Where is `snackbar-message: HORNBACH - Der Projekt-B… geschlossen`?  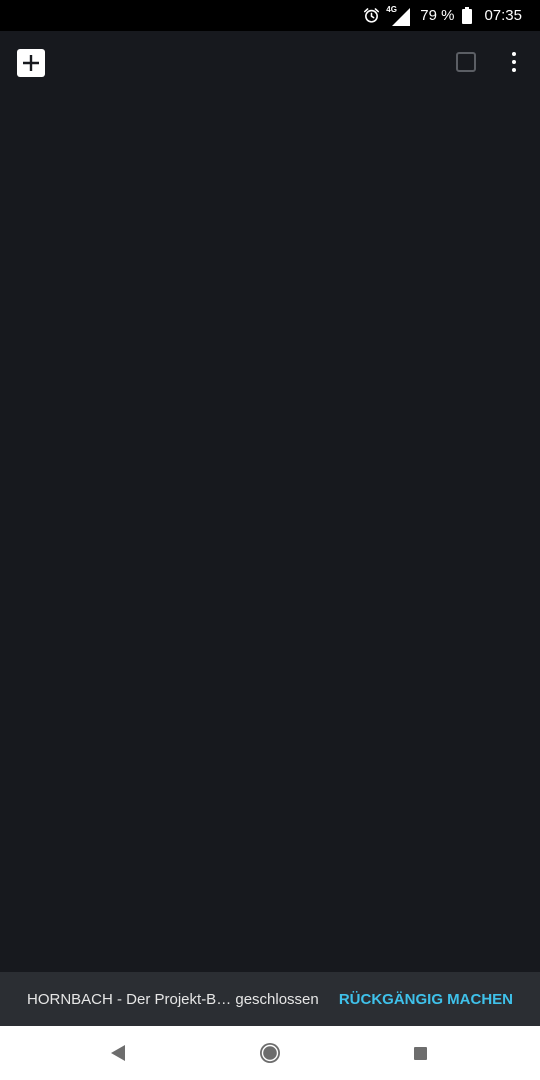
snackbar-message: HORNBACH - Der Projekt-B… geschlossen is located at coordinates (173, 999).